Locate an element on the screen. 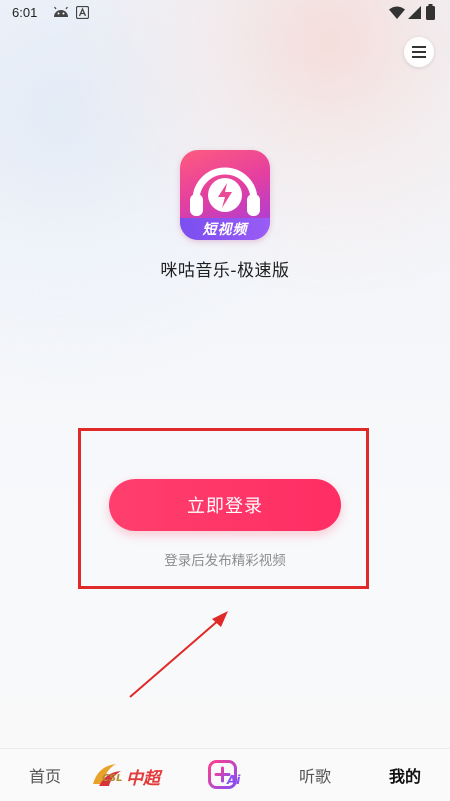 Image resolution: width=450 pixels, height=801 pixels. ai-create-icon: Ai is located at coordinates (226, 775).